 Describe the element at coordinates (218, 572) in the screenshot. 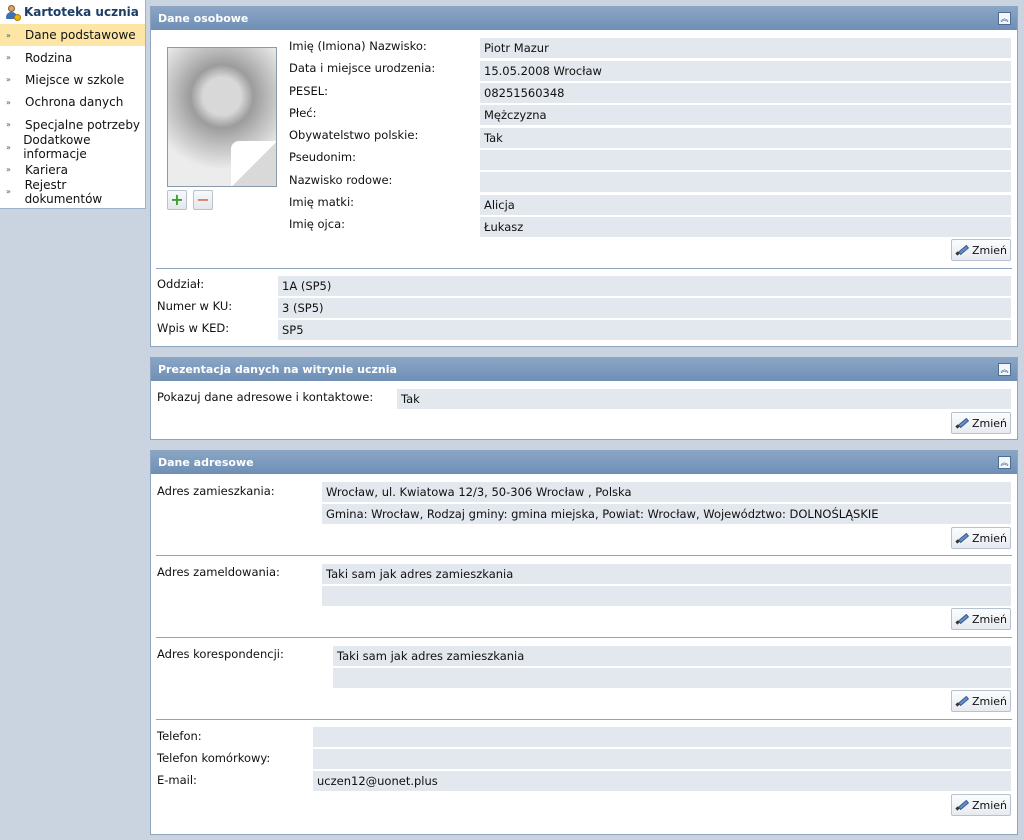

I see `field-label-registration: Adres zameldowania:` at that location.